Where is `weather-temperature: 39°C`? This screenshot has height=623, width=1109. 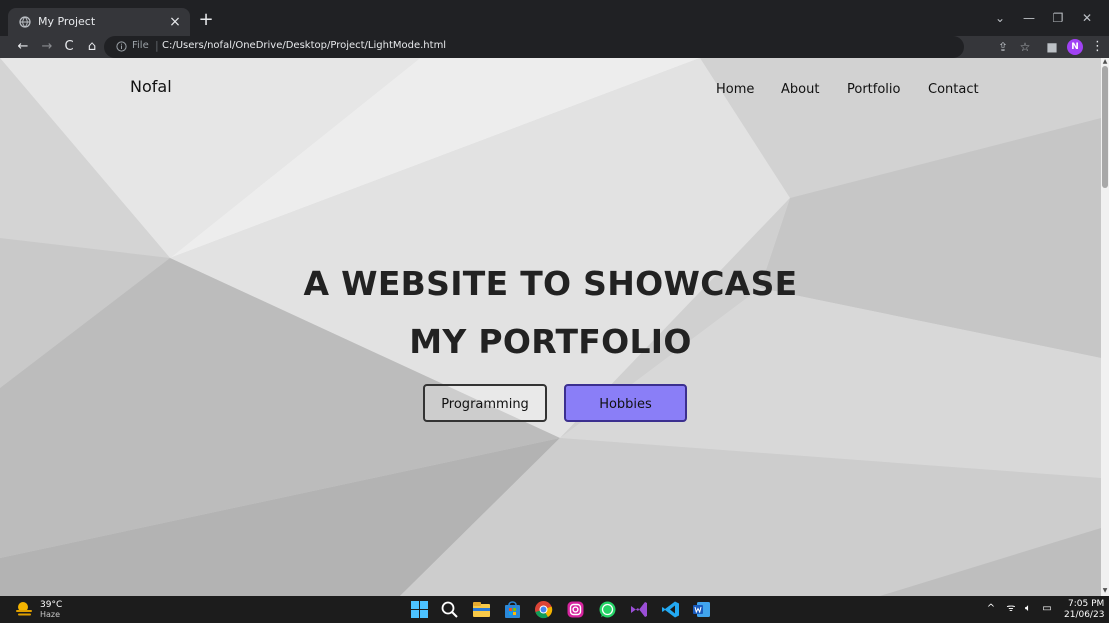
weather-temperature: 39°C is located at coordinates (51, 605).